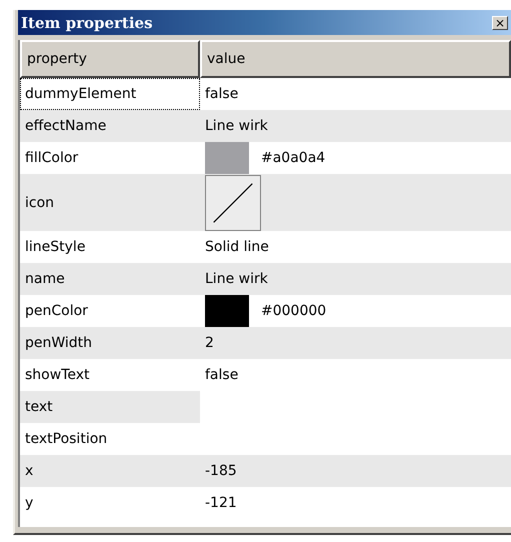 The width and height of the screenshot is (511, 542). I want to click on property-name: fillColor, so click(110, 158).